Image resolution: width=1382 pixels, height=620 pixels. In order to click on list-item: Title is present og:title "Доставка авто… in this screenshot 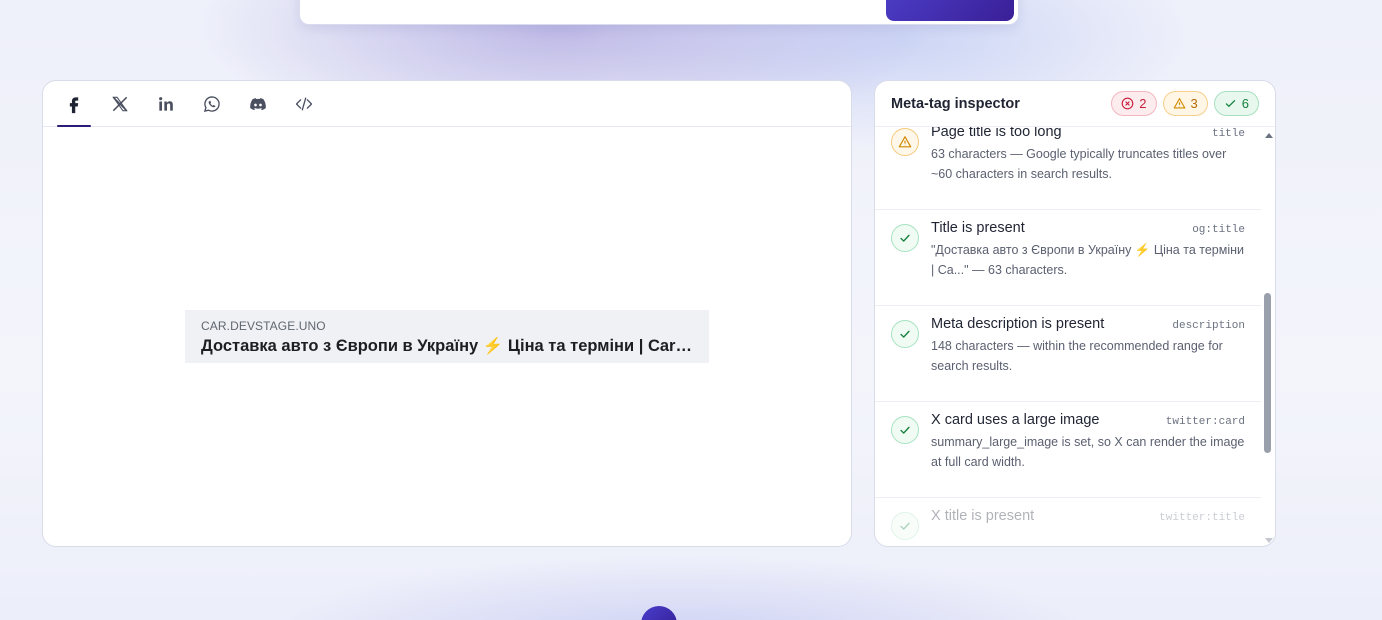, I will do `click(1068, 258)`.